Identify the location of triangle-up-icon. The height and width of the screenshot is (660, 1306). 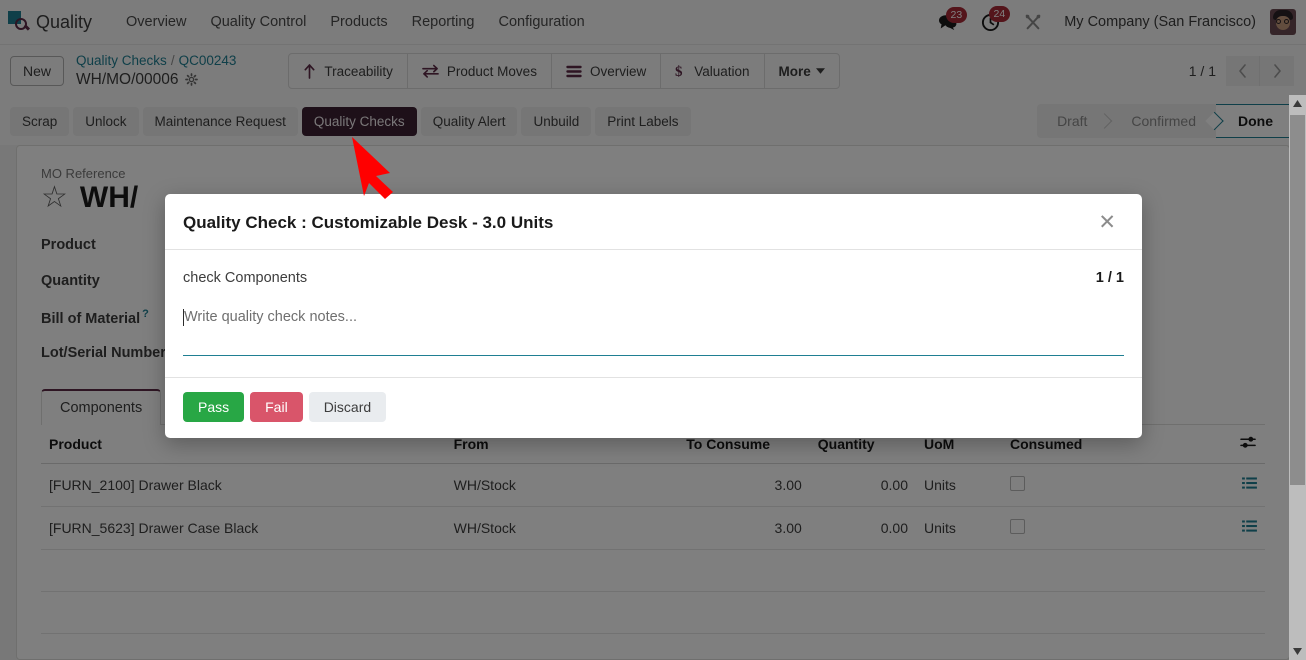
(1297, 103).